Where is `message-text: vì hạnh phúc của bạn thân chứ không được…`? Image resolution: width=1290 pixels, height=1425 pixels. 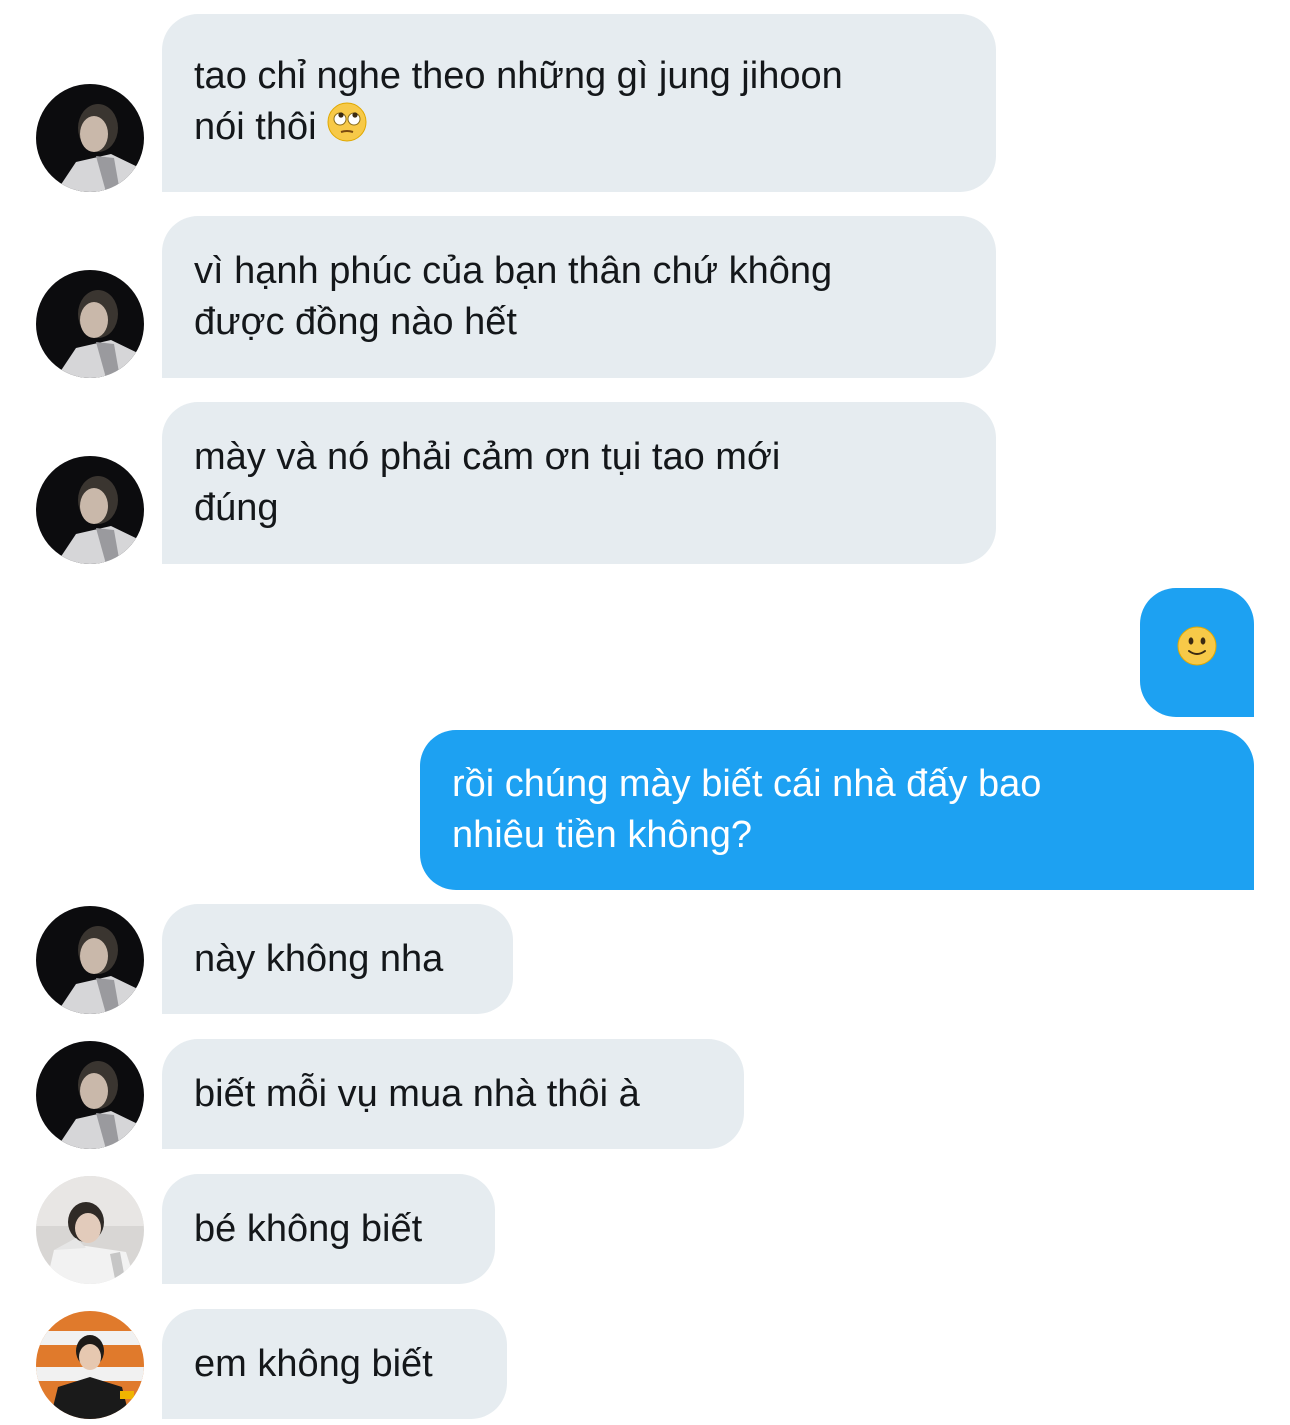 message-text: vì hạnh phúc của bạn thân chứ không được… is located at coordinates (513, 296).